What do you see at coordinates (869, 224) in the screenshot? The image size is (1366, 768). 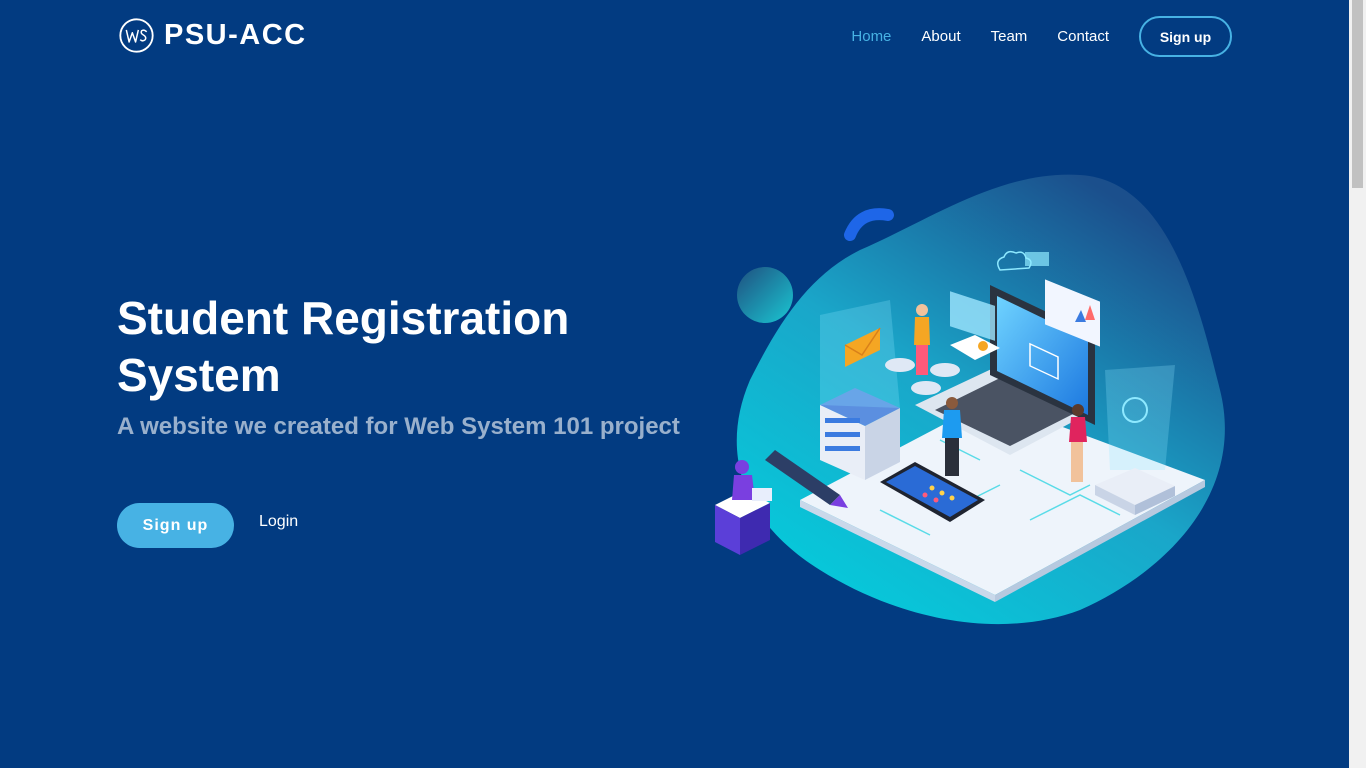 I see `blue-arc` at bounding box center [869, 224].